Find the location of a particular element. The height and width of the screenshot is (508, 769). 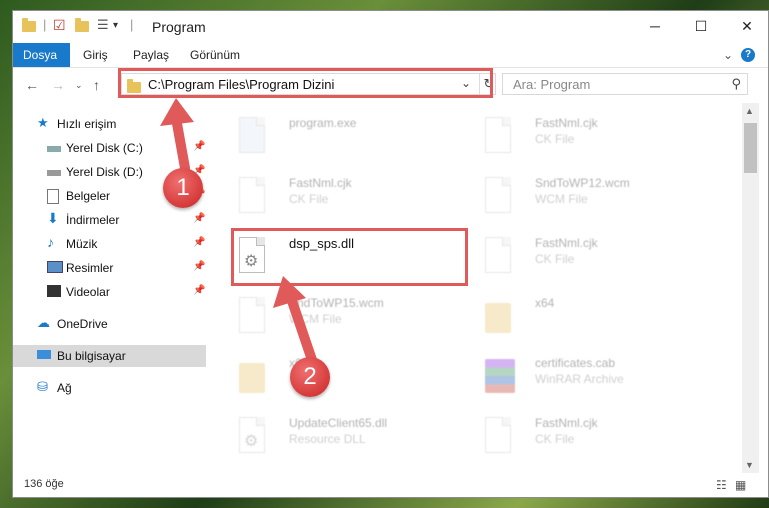

file-name: x64 is located at coordinates (545, 303).